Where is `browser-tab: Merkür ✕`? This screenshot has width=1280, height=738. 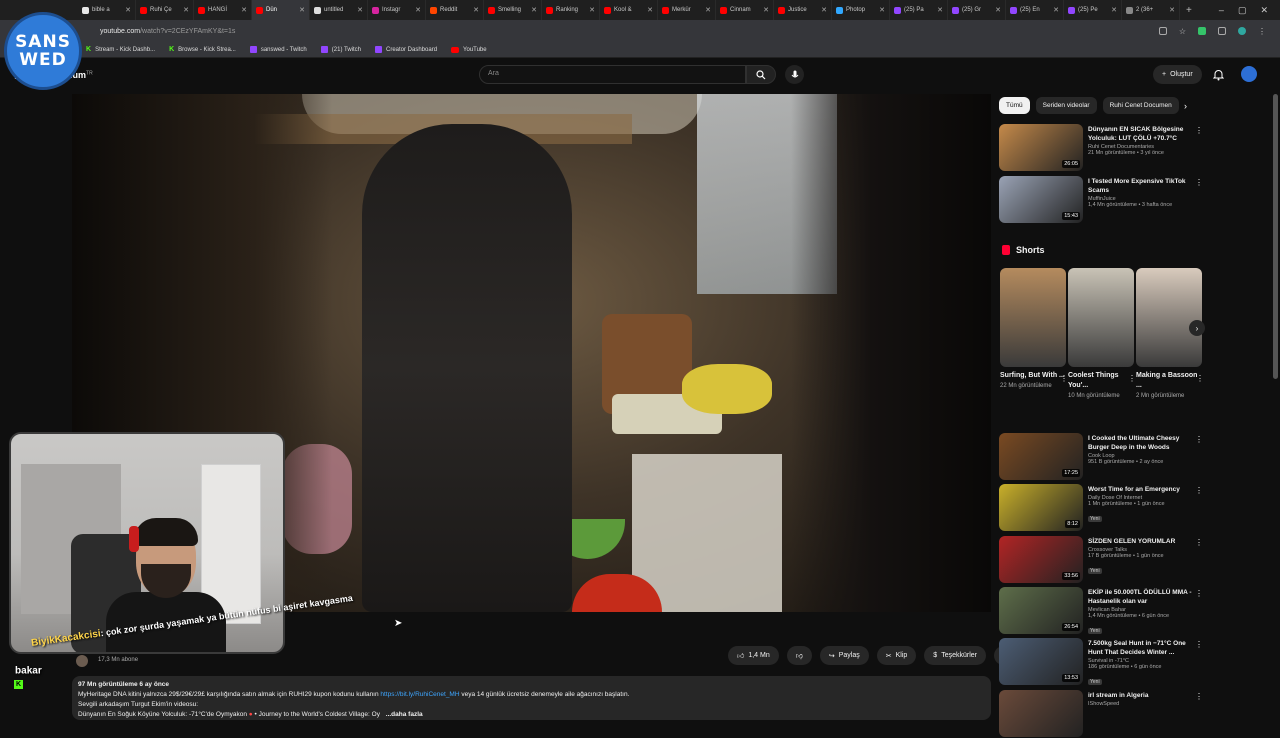 browser-tab: Merkür ✕ is located at coordinates (687, 10).